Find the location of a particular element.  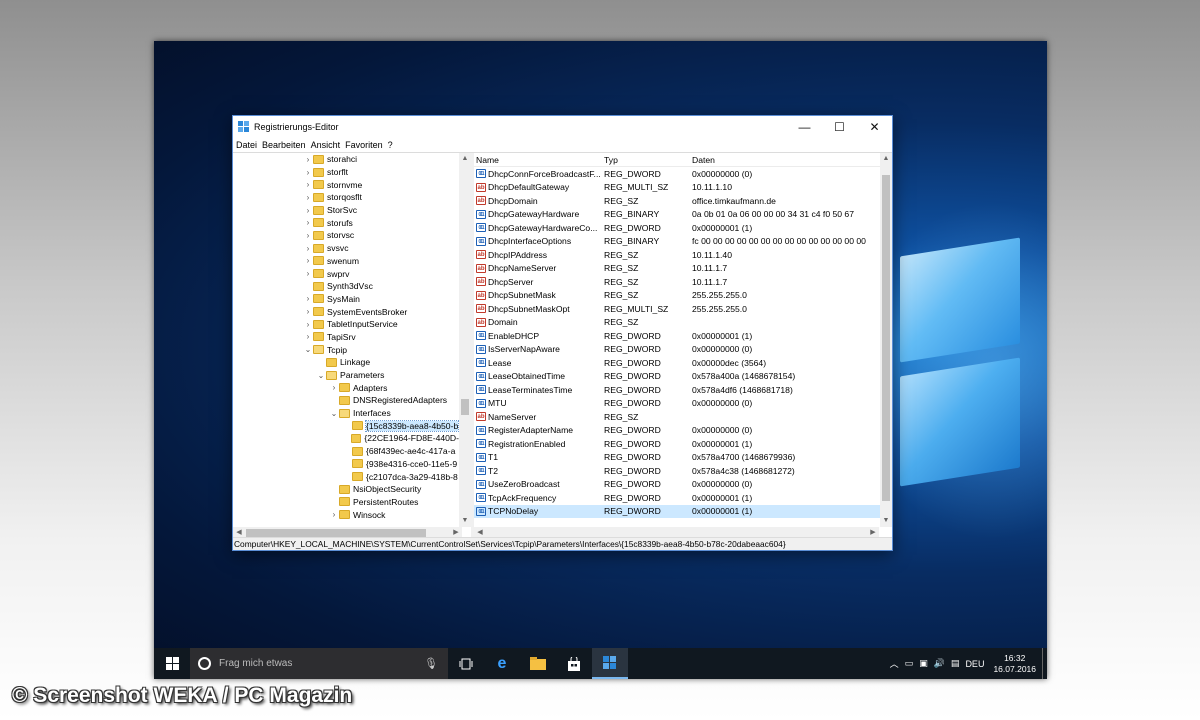

tree-item: {22CE1964-FD8E-440D- is located at coordinates (346, 438).